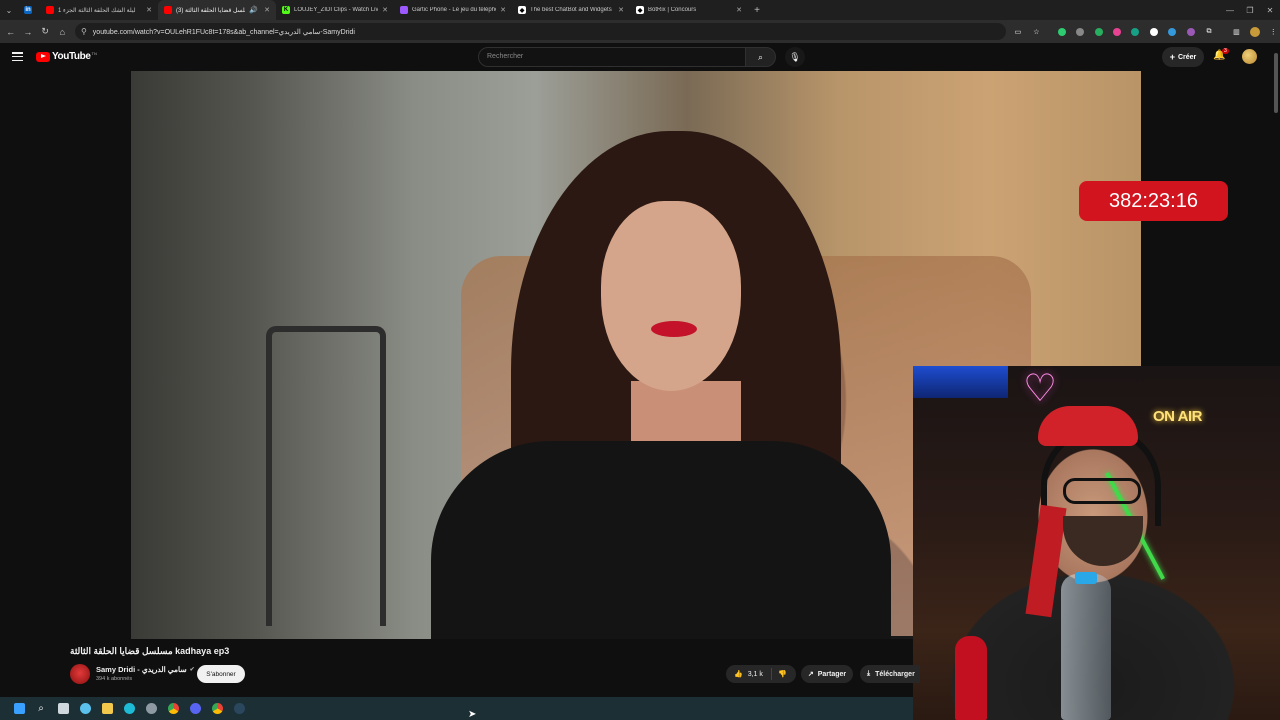  What do you see at coordinates (80, 674) in the screenshot?
I see `channel-avatar` at bounding box center [80, 674].